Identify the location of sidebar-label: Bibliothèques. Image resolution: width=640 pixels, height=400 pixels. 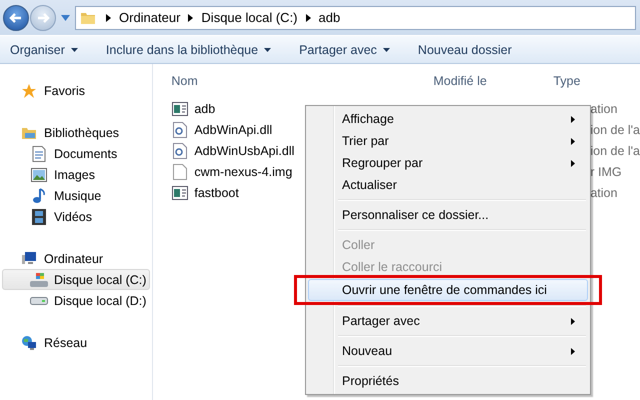
(82, 133).